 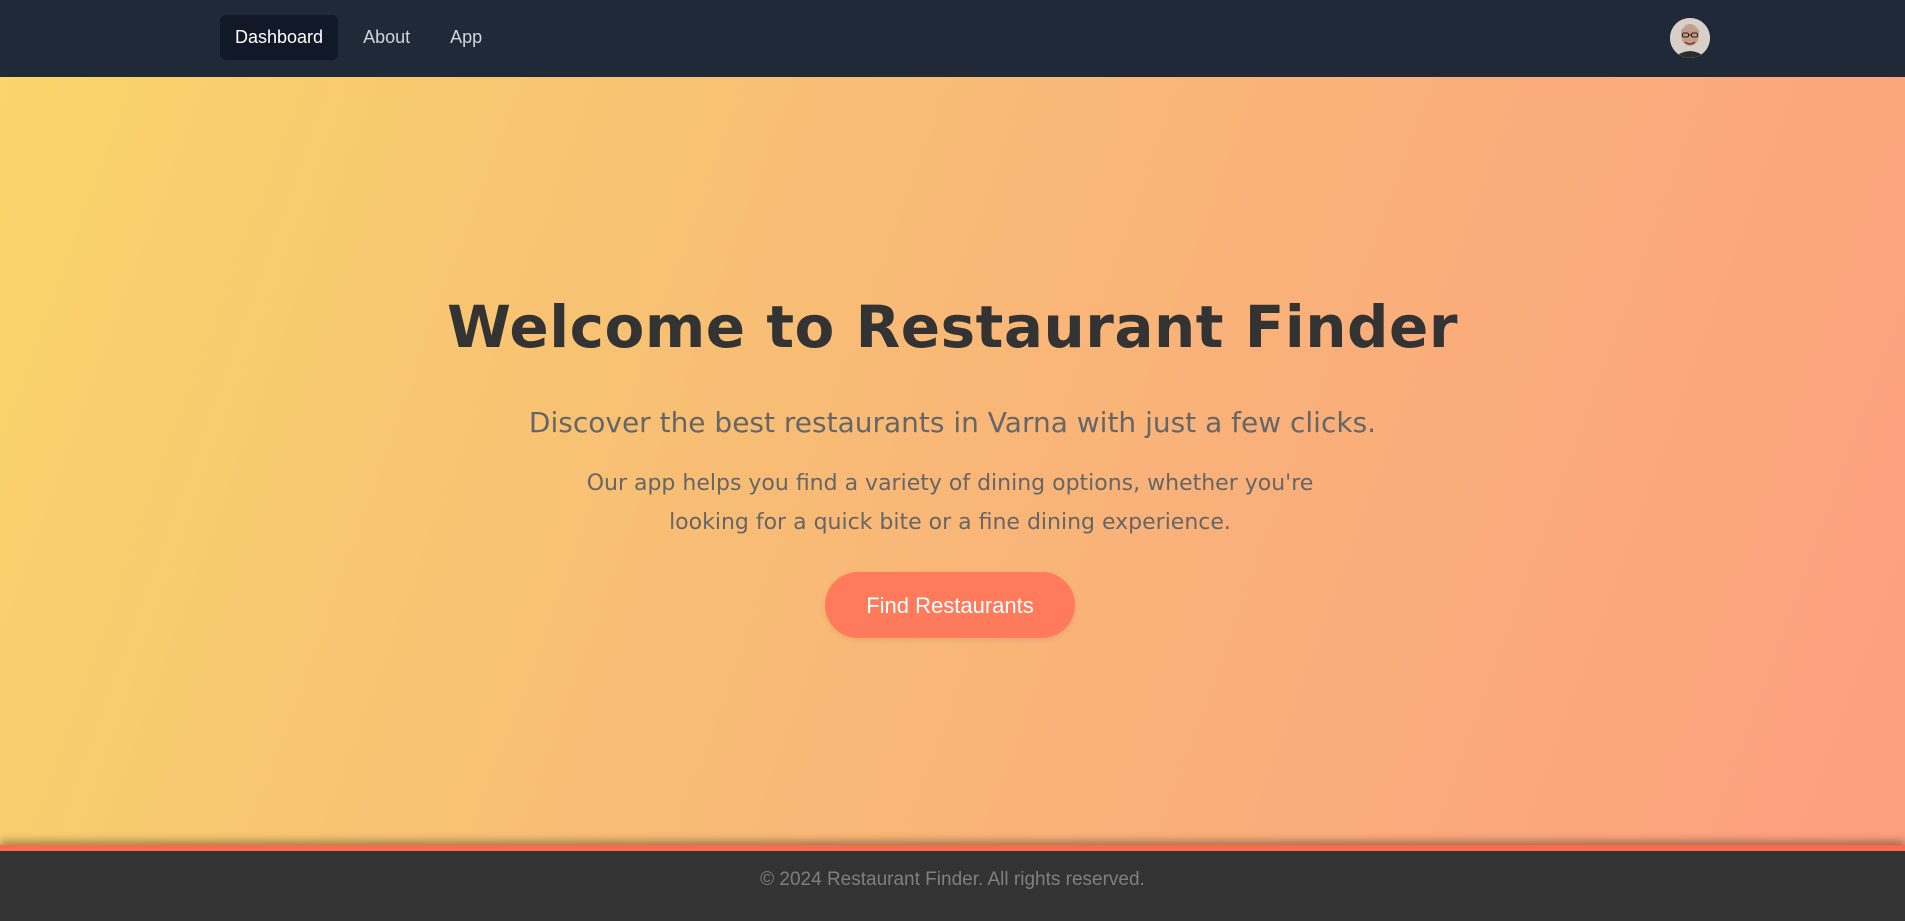 What do you see at coordinates (386, 37) in the screenshot?
I see `nav-link-about: About` at bounding box center [386, 37].